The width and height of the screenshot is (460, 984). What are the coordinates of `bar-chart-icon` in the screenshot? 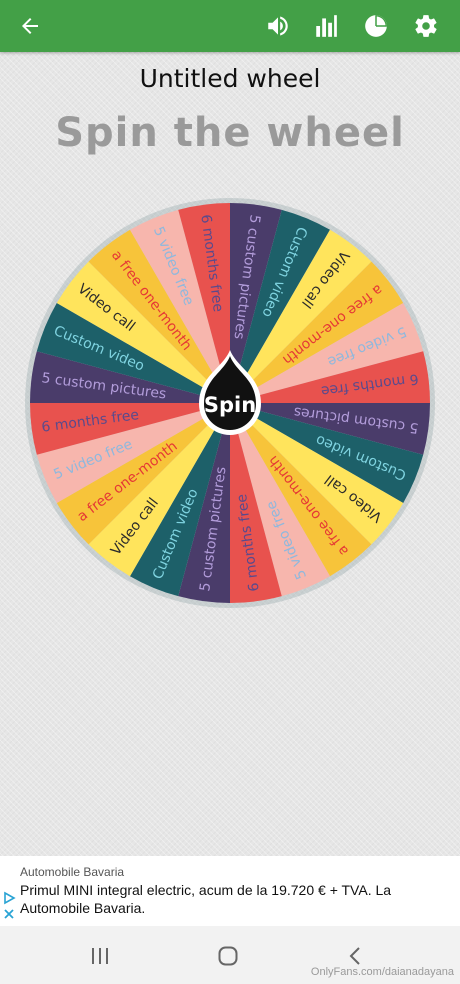 It's located at (326, 26).